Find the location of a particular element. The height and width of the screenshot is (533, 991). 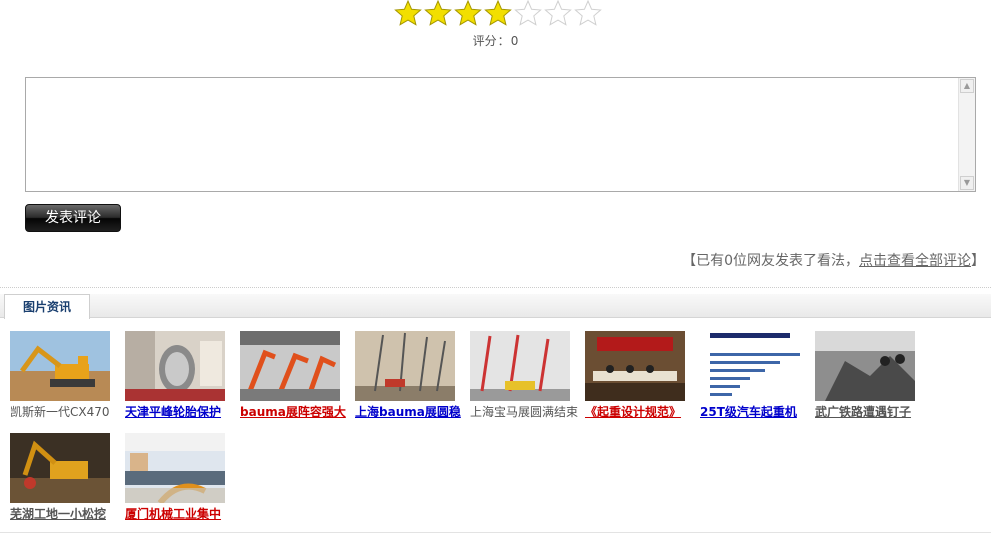

gallery-item: 芜湖工地一小松挖 is located at coordinates (66, 477).